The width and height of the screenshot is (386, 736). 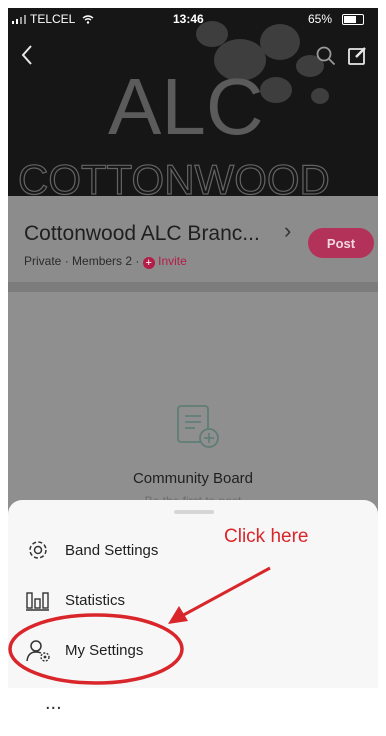 I want to click on annotation-arrow, so click(x=224, y=593).